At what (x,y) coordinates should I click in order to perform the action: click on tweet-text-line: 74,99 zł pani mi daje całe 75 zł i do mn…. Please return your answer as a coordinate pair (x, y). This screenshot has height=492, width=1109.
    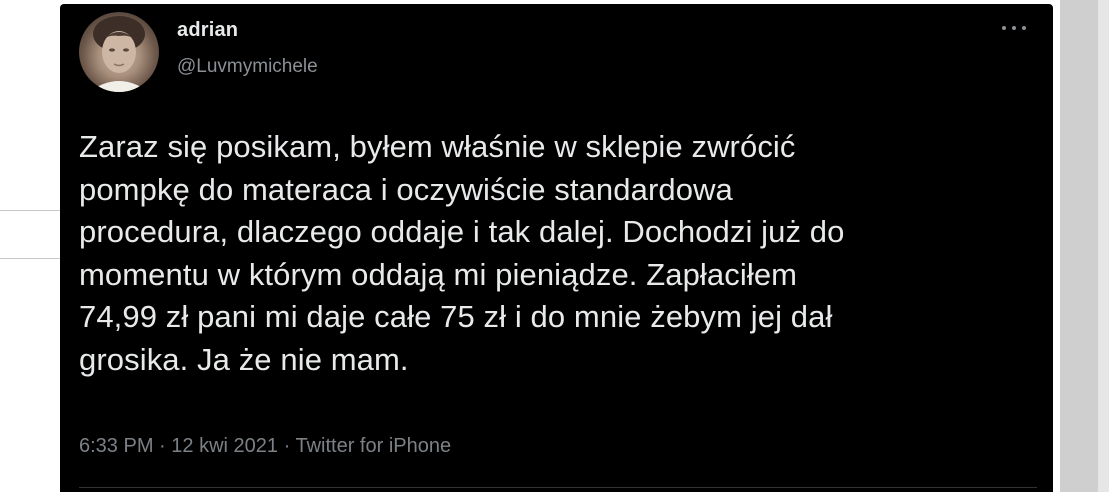
    Looking at the image, I should click on (456, 316).